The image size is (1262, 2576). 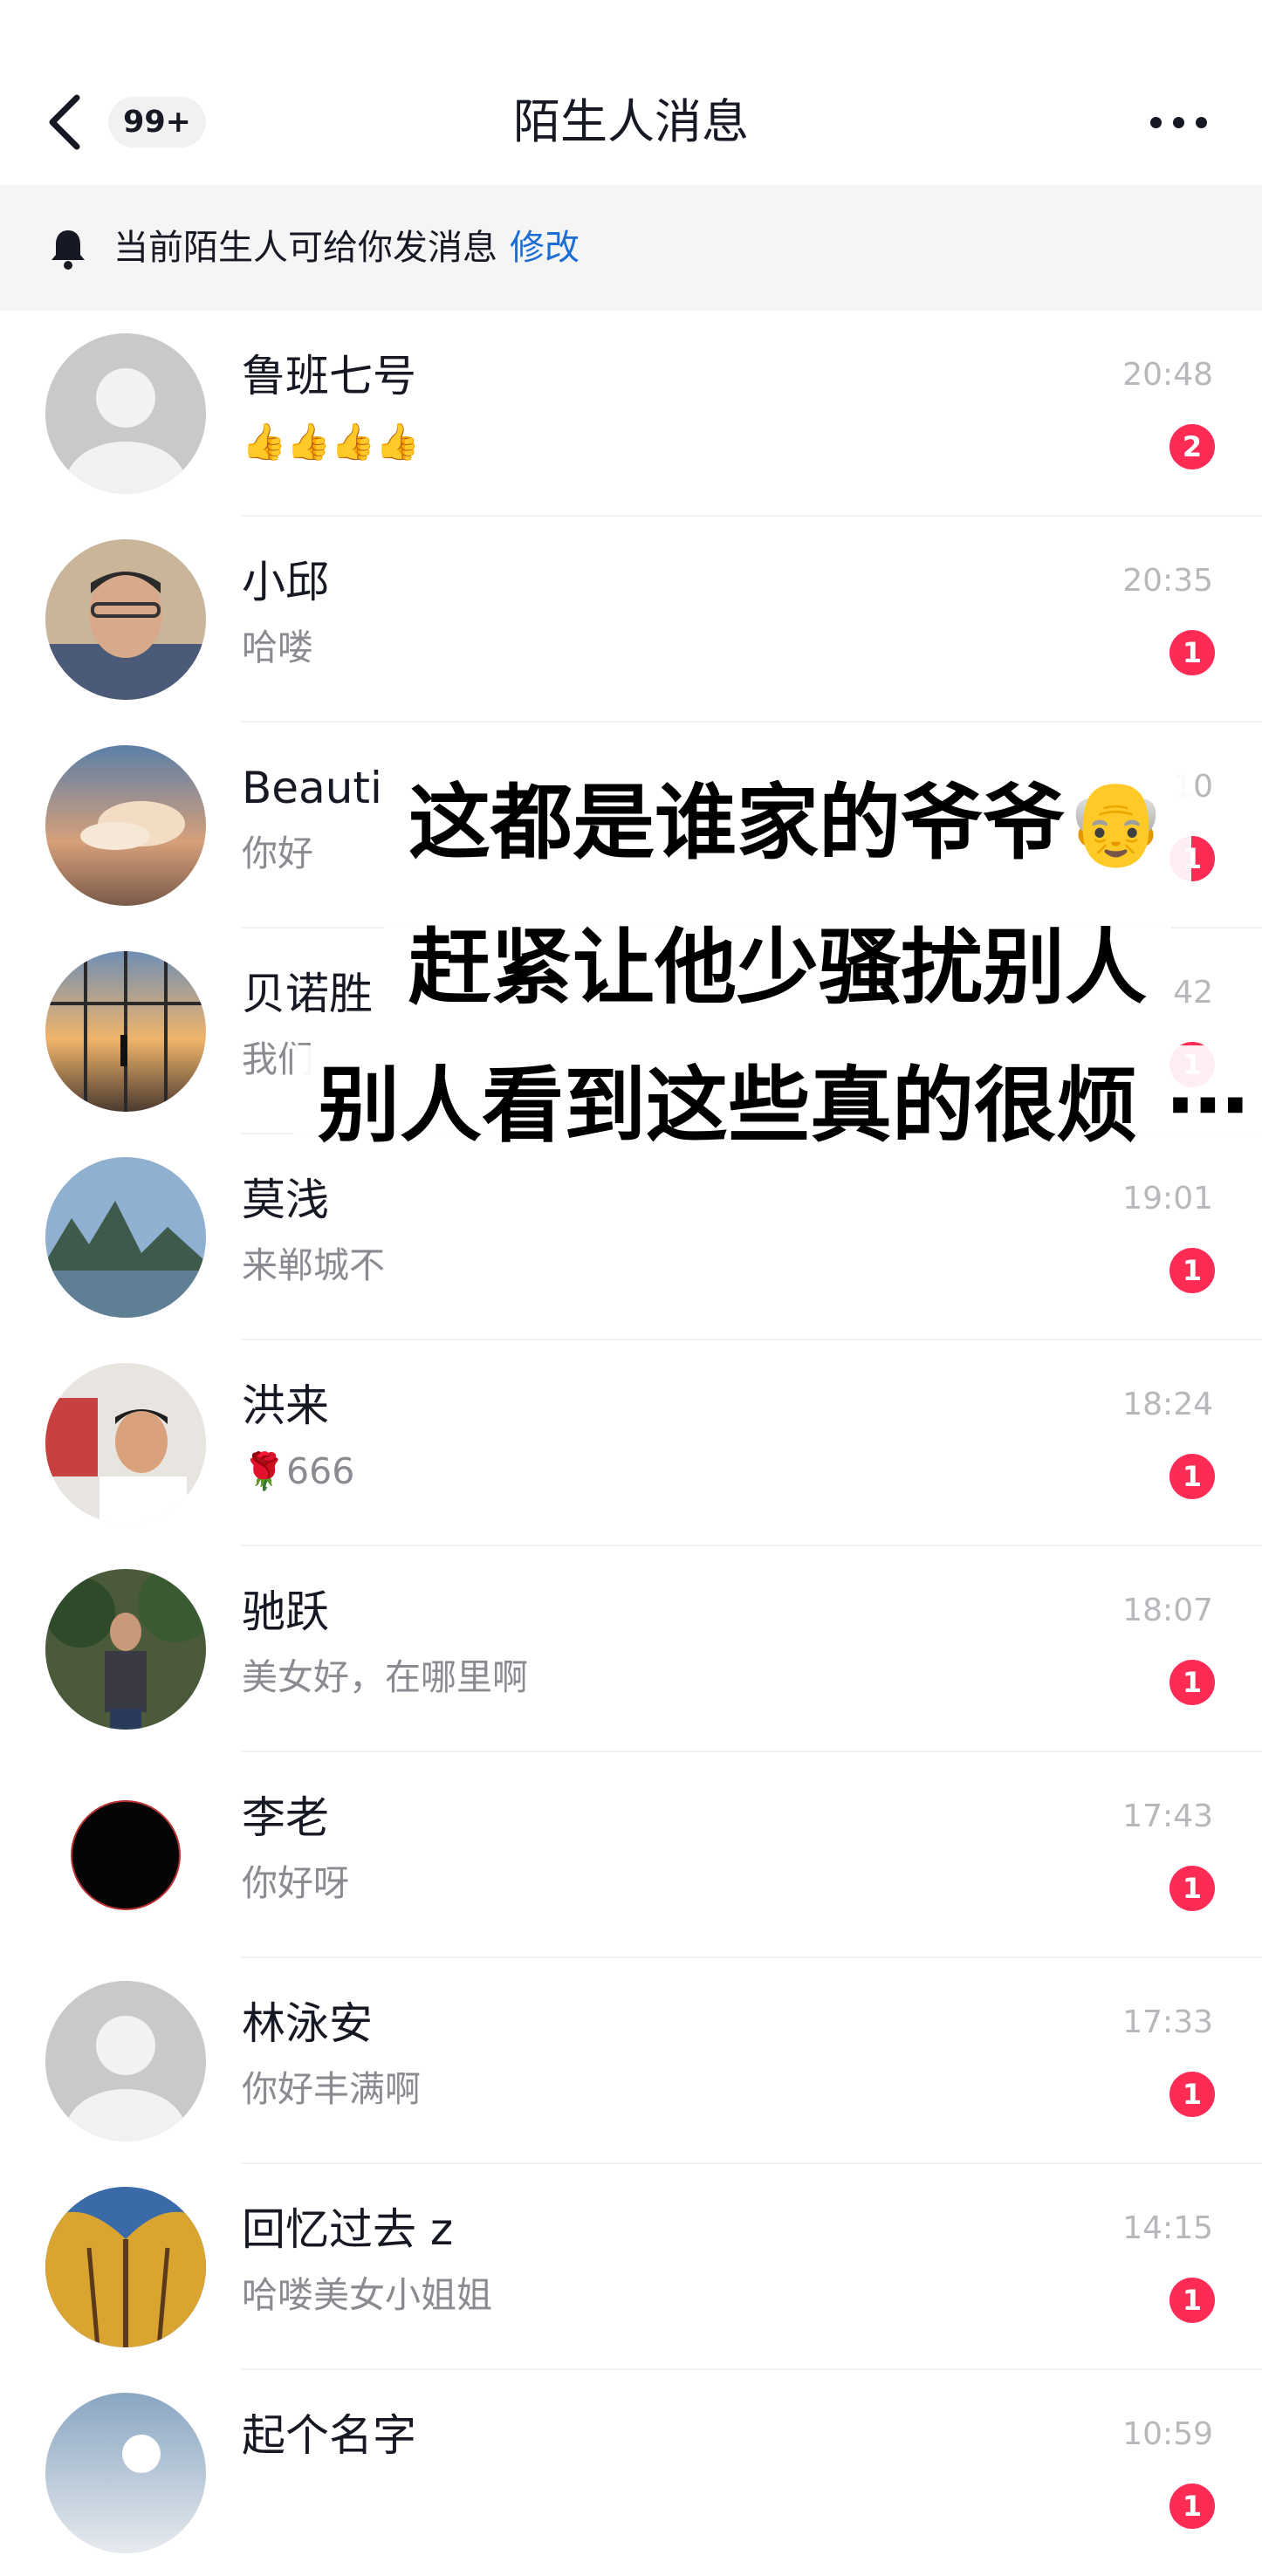 What do you see at coordinates (631, 2267) in the screenshot?
I see `conversation-row: 回忆过去 z 哈喽美女小姐姐 14:15 1` at bounding box center [631, 2267].